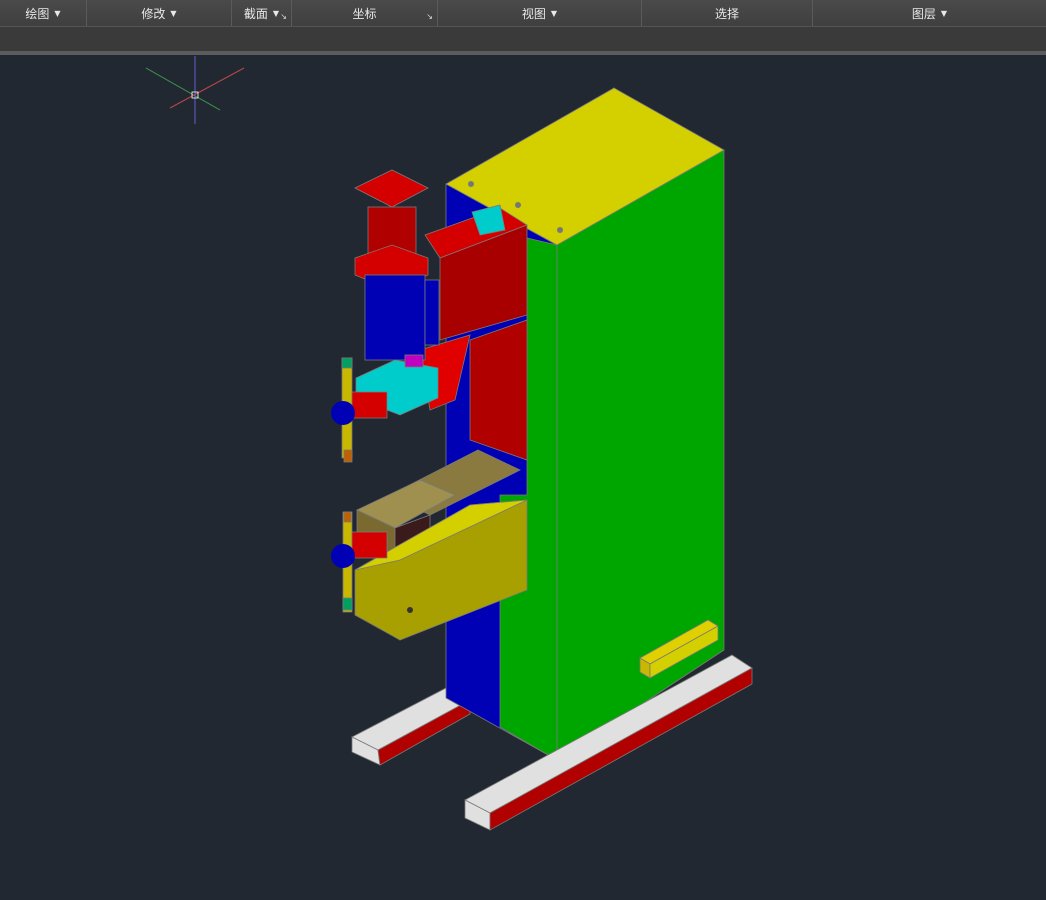  I want to click on ucs-icon, so click(195, 90).